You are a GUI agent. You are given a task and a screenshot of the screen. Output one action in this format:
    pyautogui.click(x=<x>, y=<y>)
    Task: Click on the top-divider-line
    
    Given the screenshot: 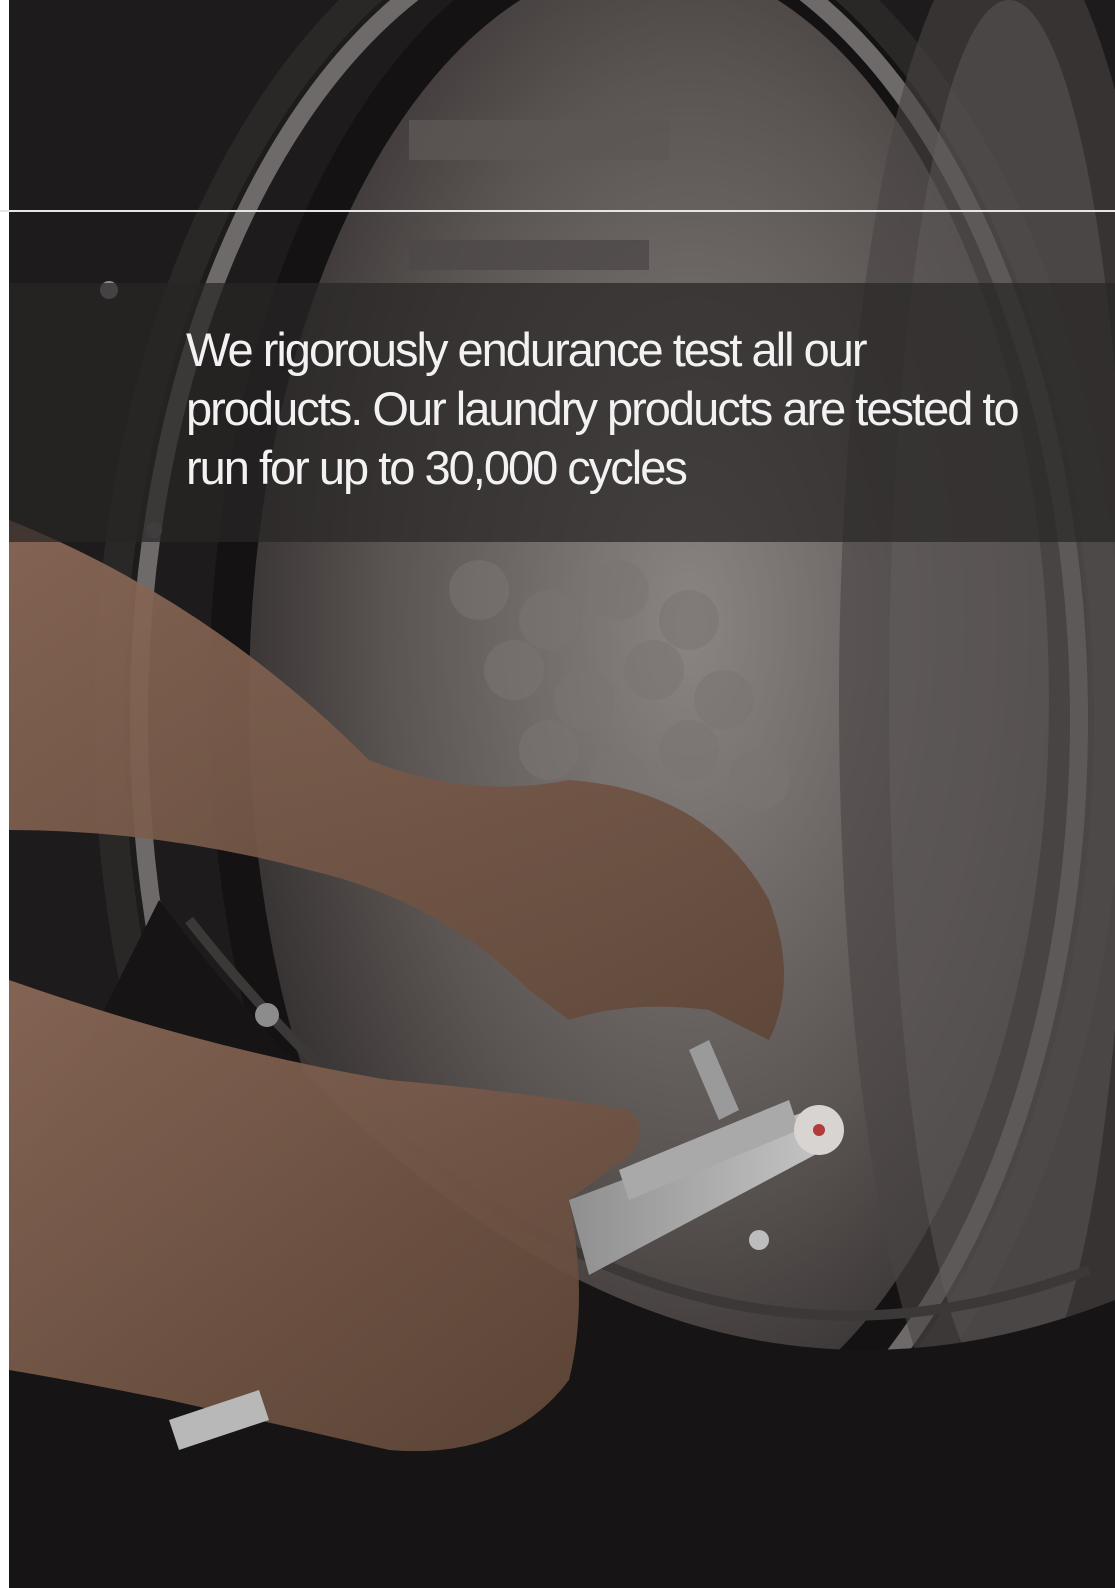 What is the action you would take?
    pyautogui.click(x=557, y=211)
    